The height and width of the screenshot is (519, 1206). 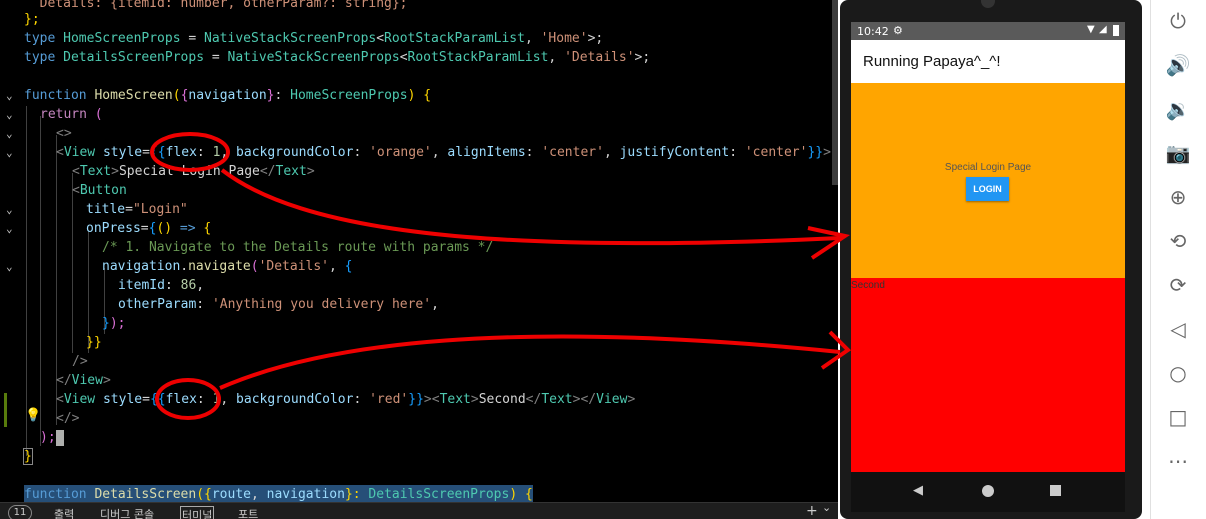 I want to click on wifi-icon: ▼, so click(x=1091, y=29).